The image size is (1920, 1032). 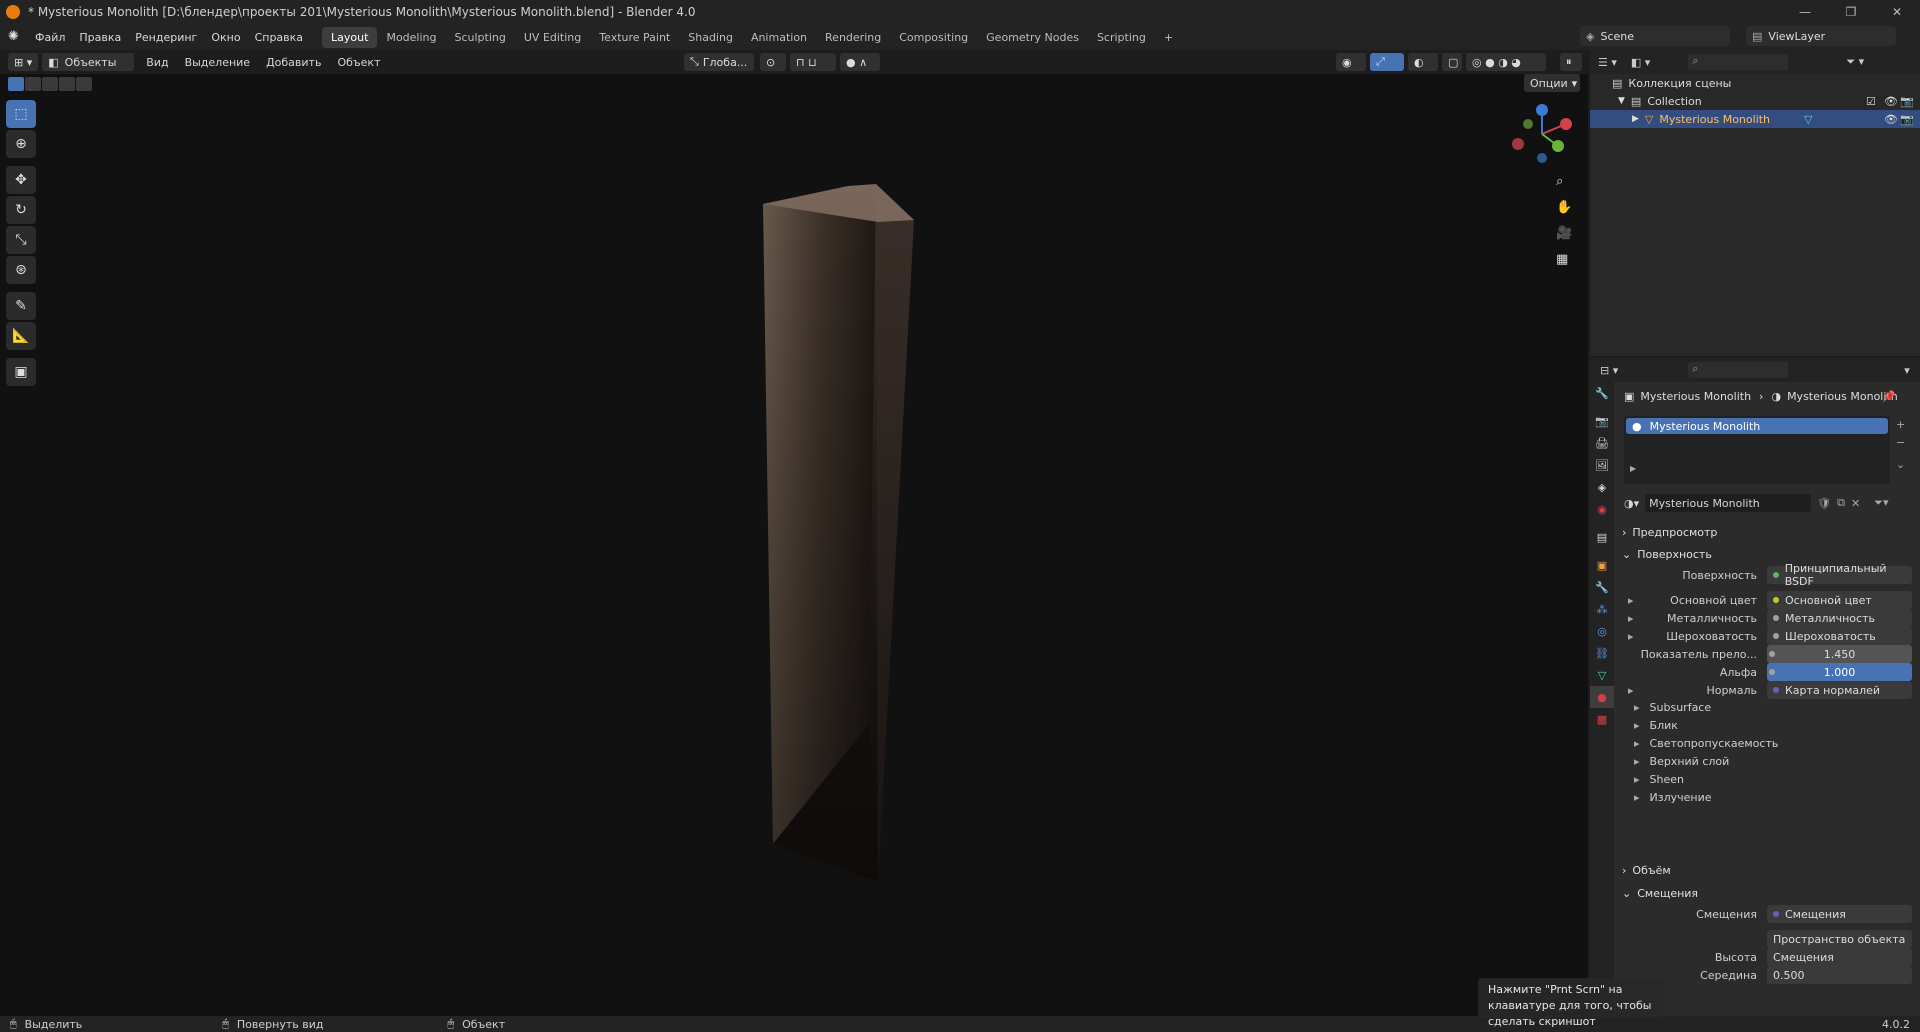 I want to click on blender-menu-icon: ✺, so click(x=16, y=37).